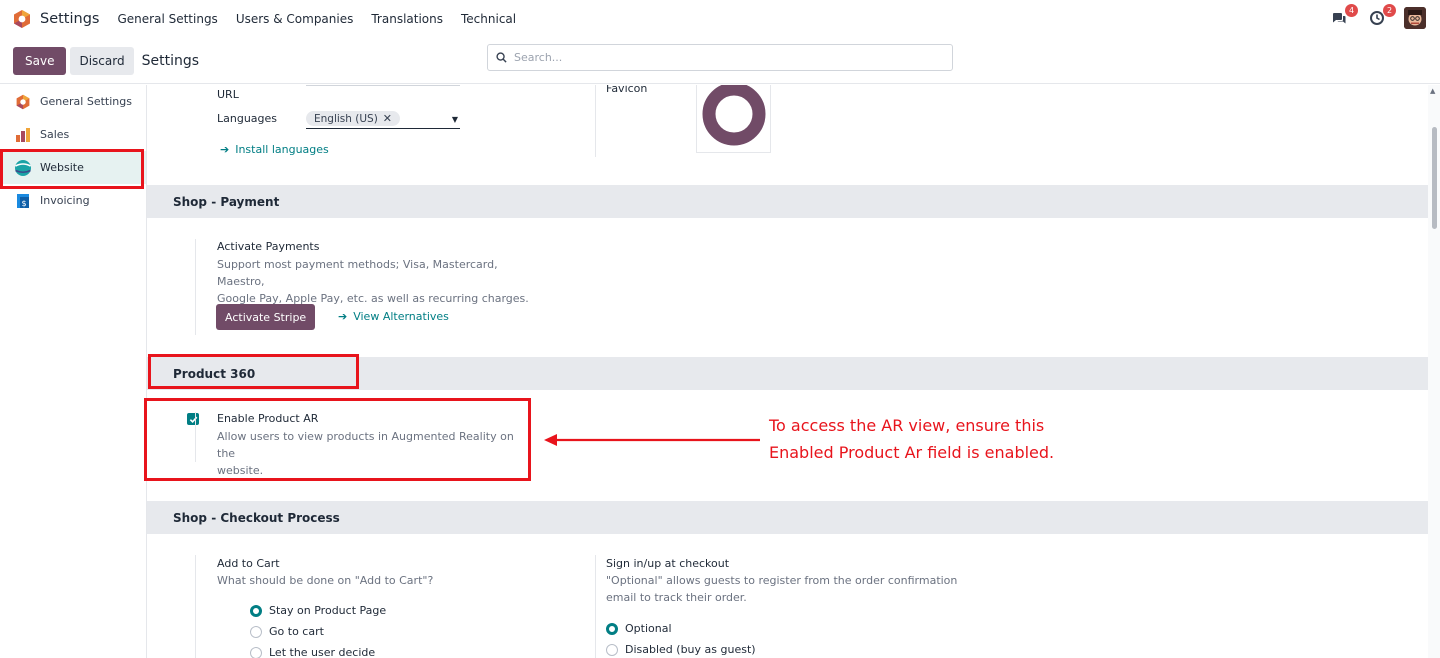 Image resolution: width=1440 pixels, height=658 pixels. What do you see at coordinates (23, 135) in the screenshot?
I see `sales-chart-icon` at bounding box center [23, 135].